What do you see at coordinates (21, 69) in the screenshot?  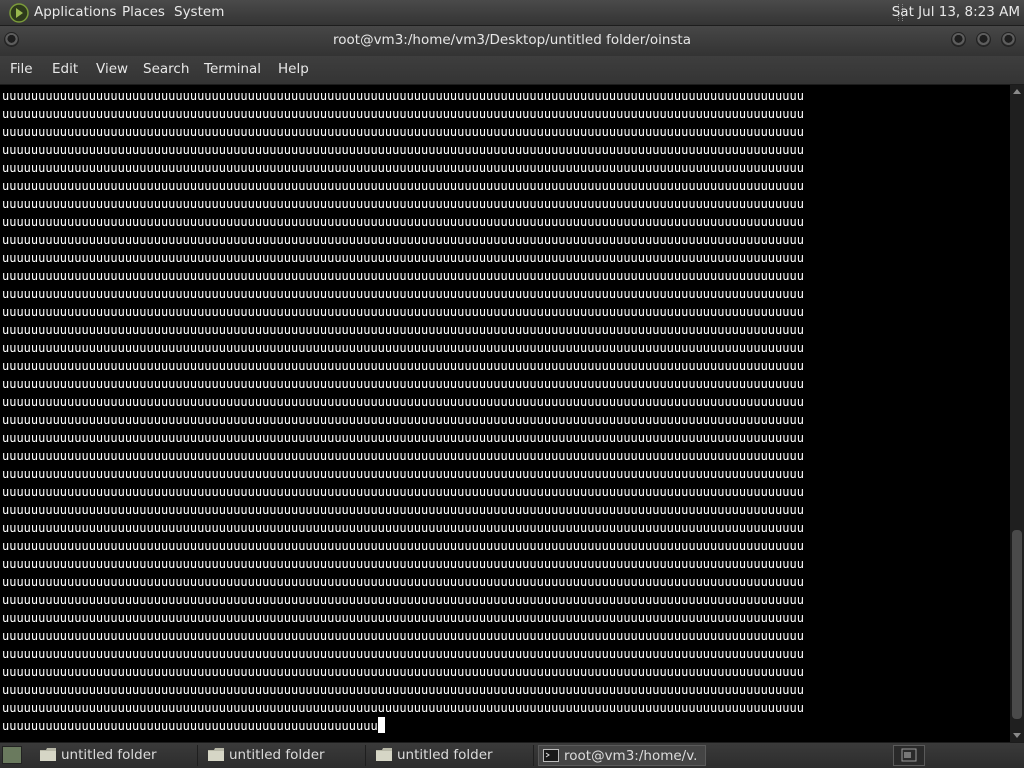 I see `menu-file: File` at bounding box center [21, 69].